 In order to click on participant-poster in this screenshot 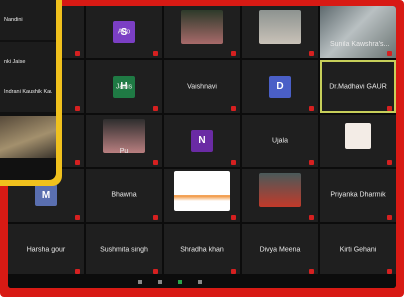, I will do `click(202, 191)`.